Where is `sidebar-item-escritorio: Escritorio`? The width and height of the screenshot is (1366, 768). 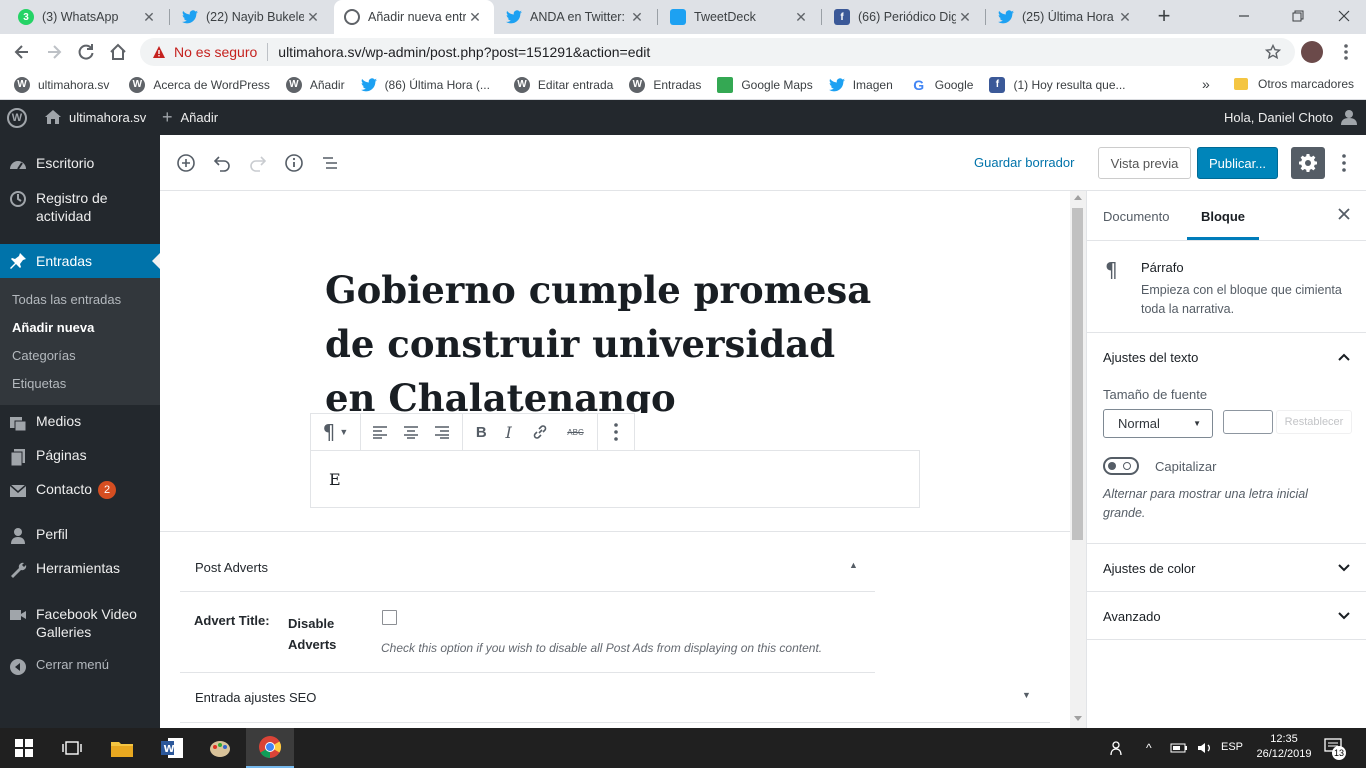 sidebar-item-escritorio: Escritorio is located at coordinates (80, 165).